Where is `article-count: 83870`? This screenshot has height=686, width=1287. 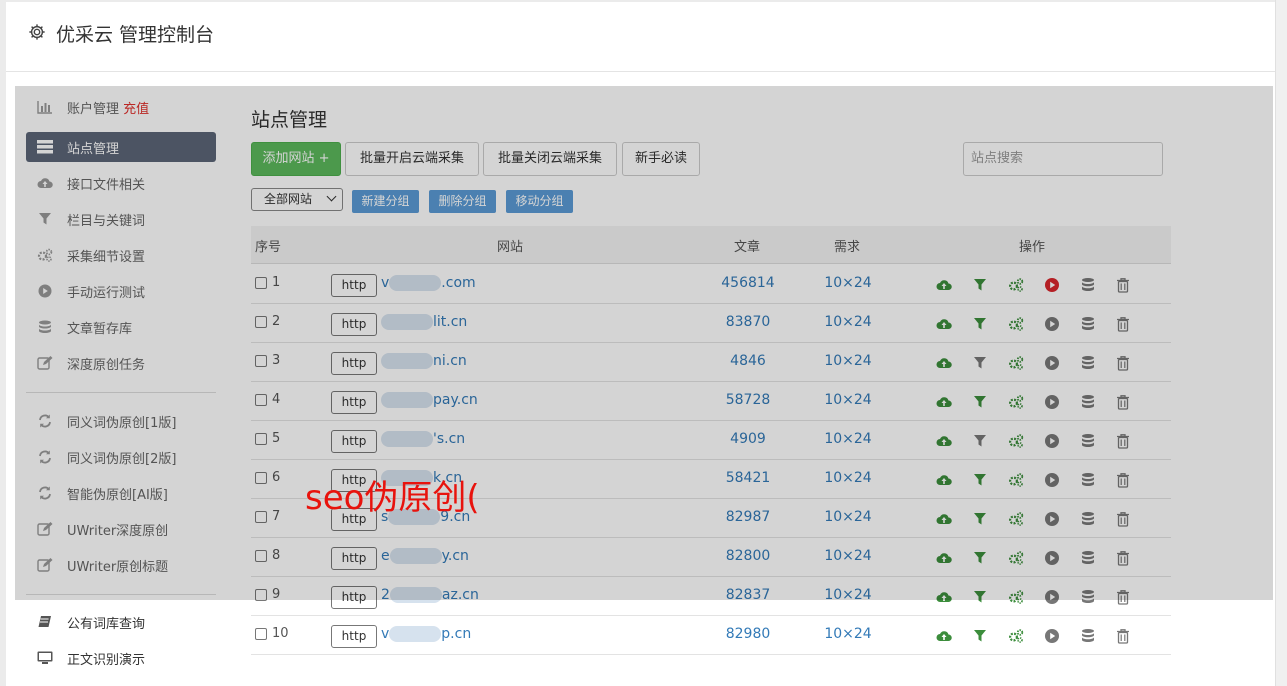 article-count: 83870 is located at coordinates (748, 322).